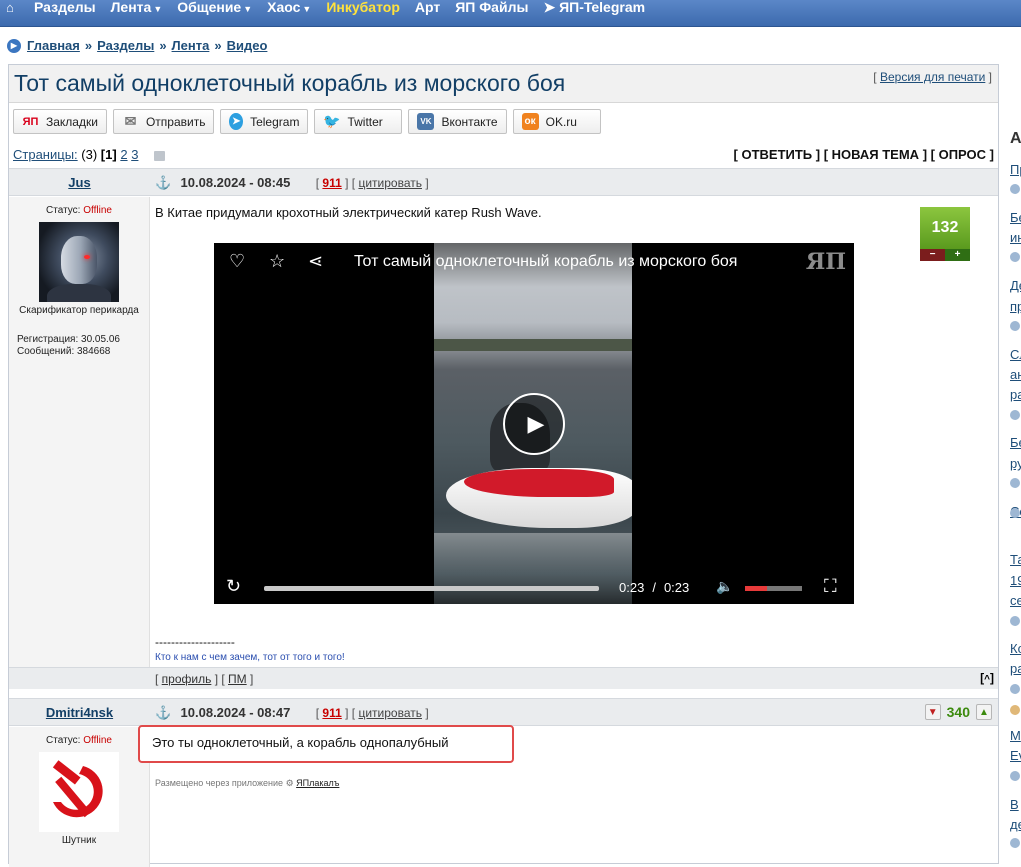  I want to click on new-topic-button: НОВАЯ ТЕМА, so click(875, 154).